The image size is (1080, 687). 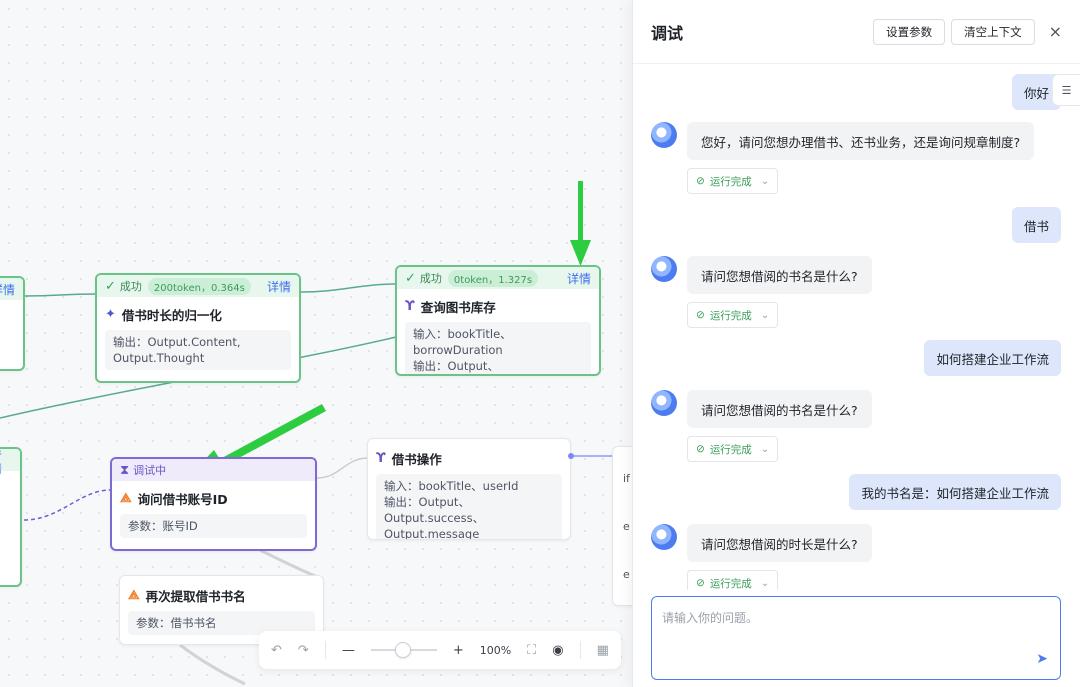 I want to click on edge-ask-to-refetch, so click(x=290, y=564).